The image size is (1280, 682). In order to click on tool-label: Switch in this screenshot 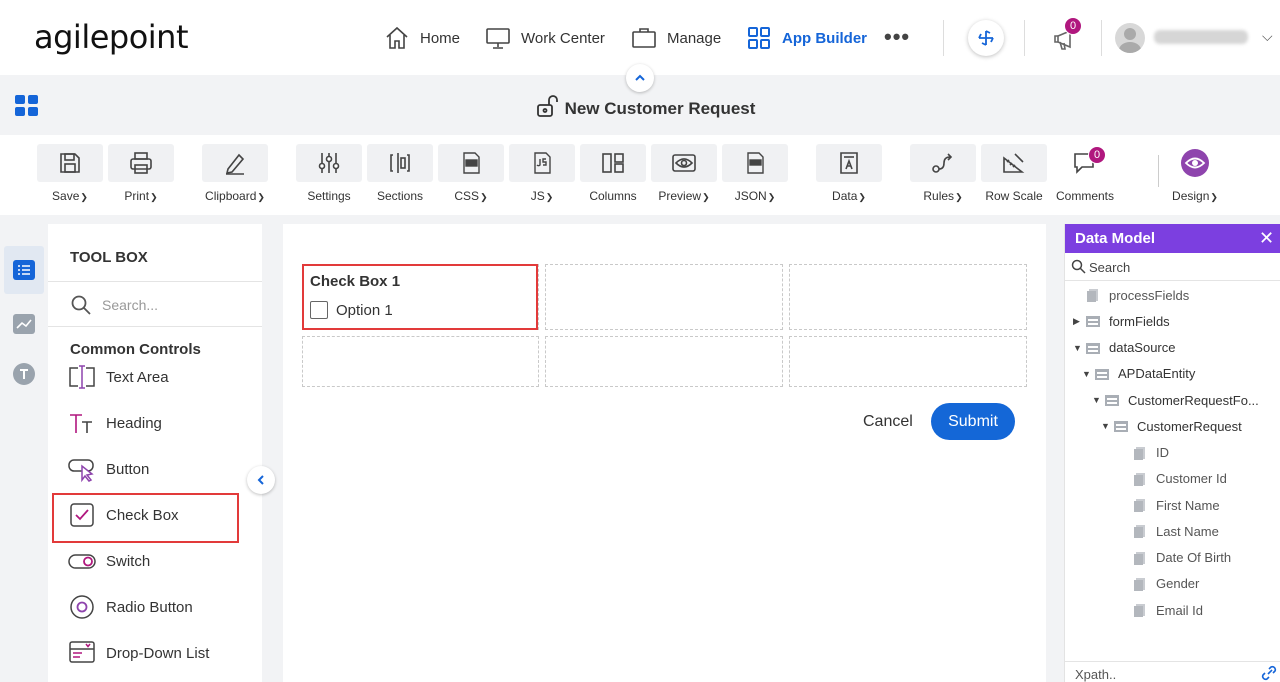, I will do `click(128, 561)`.